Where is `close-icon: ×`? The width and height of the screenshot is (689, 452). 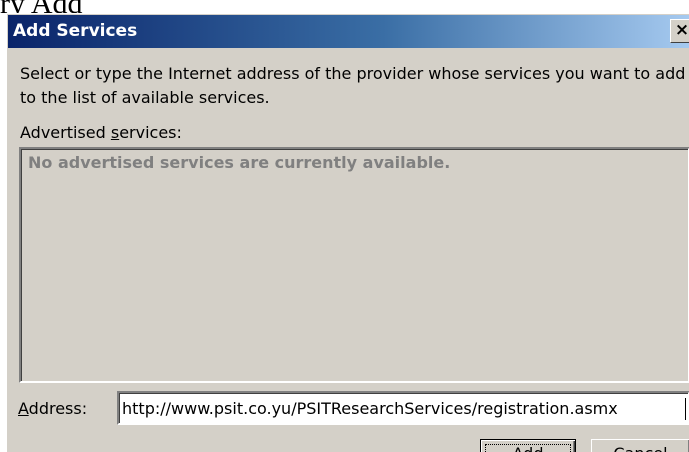 close-icon: × is located at coordinates (681, 30).